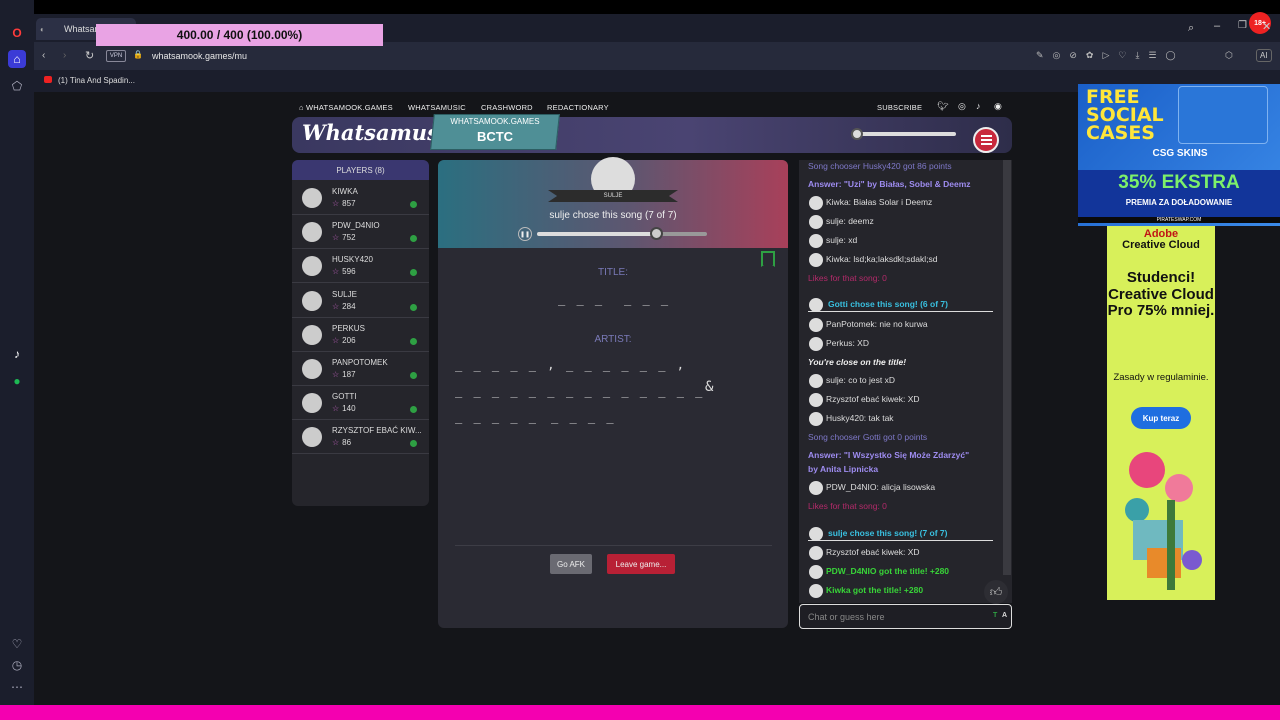 The width and height of the screenshot is (1280, 720). I want to click on player-name: HUSKY420, so click(352, 260).